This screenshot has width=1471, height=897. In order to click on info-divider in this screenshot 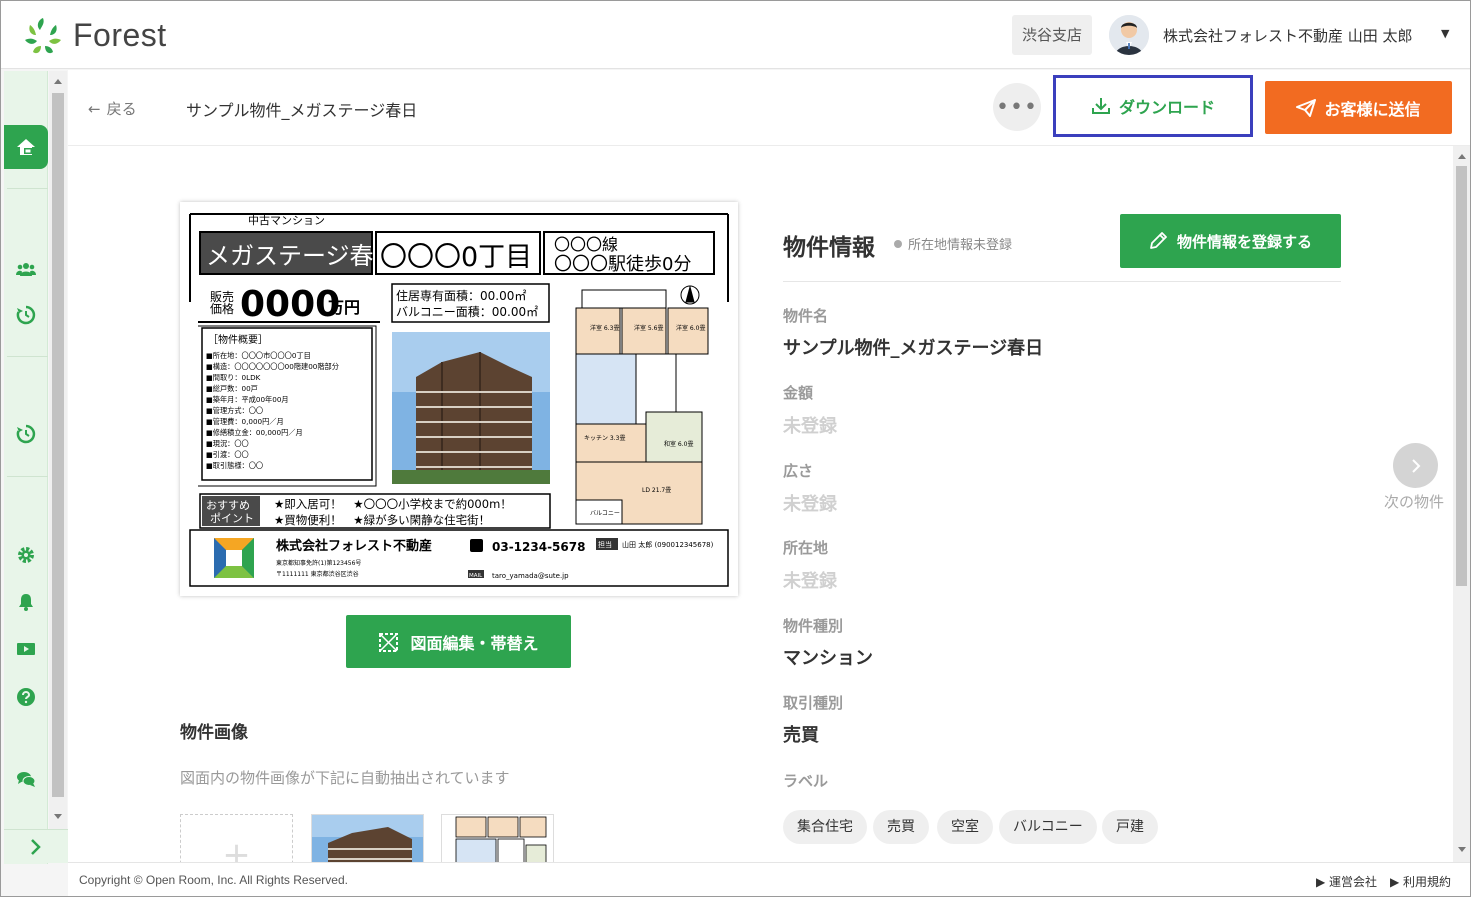, I will do `click(1062, 281)`.